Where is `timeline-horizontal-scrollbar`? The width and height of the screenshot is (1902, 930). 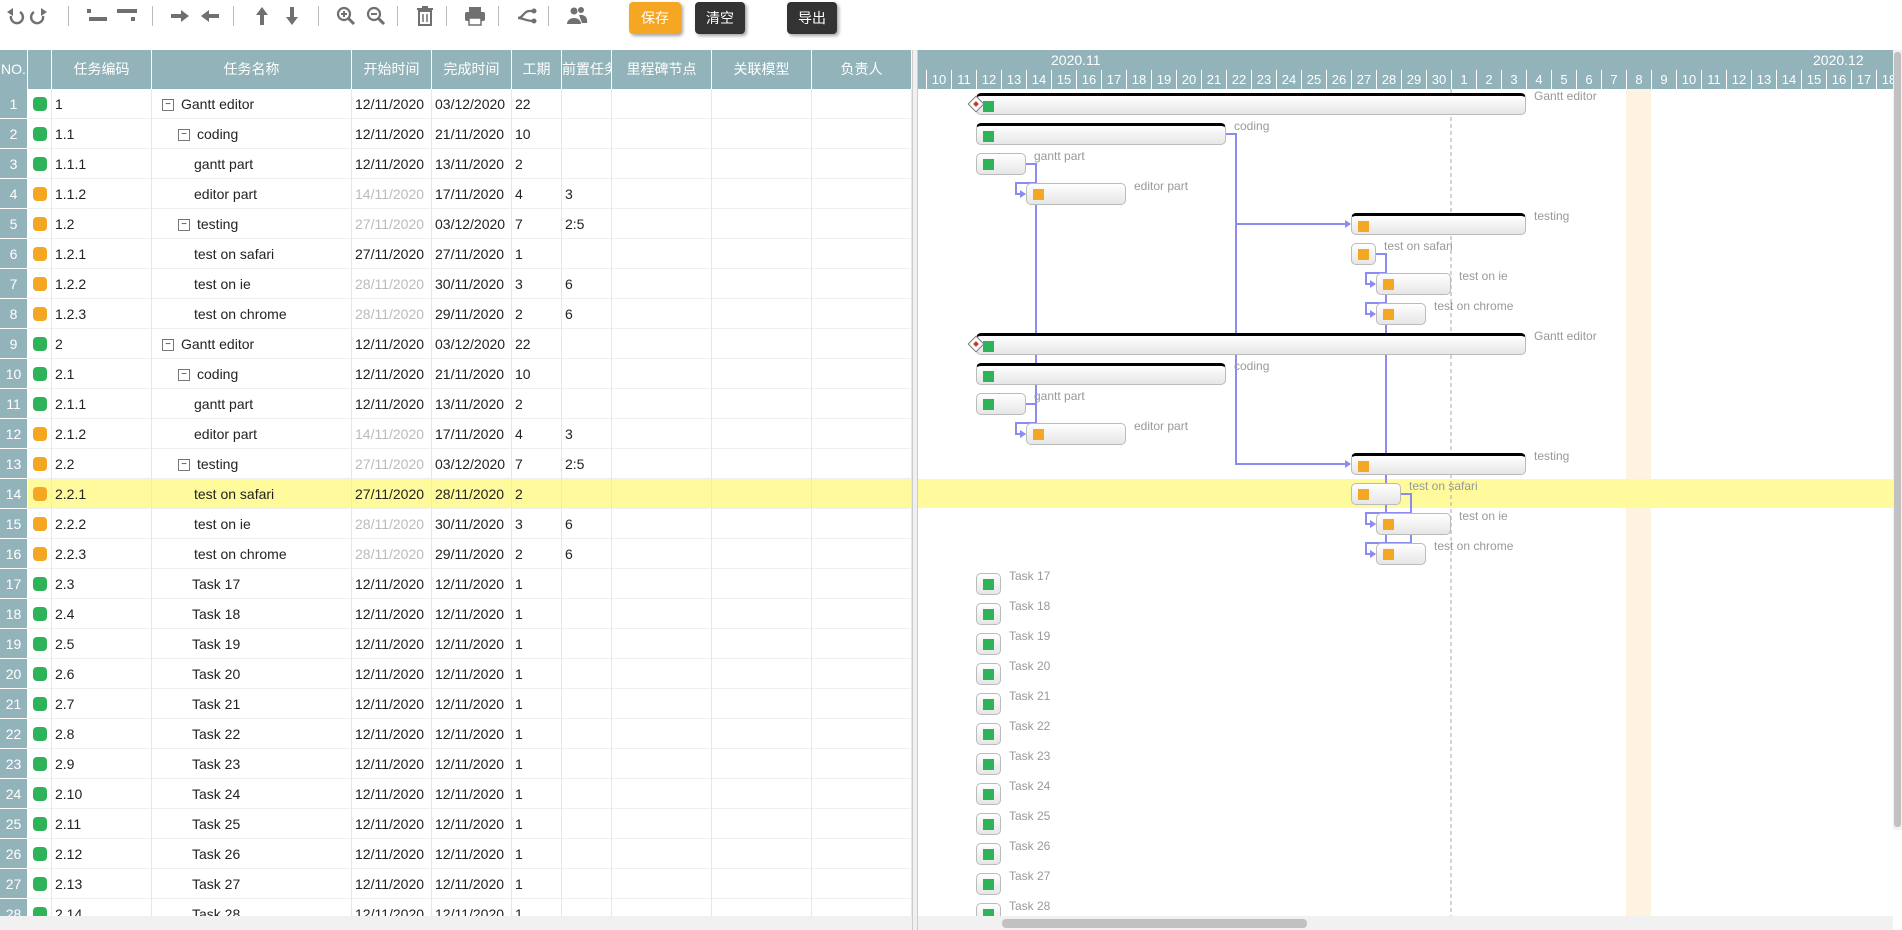 timeline-horizontal-scrollbar is located at coordinates (1405, 923).